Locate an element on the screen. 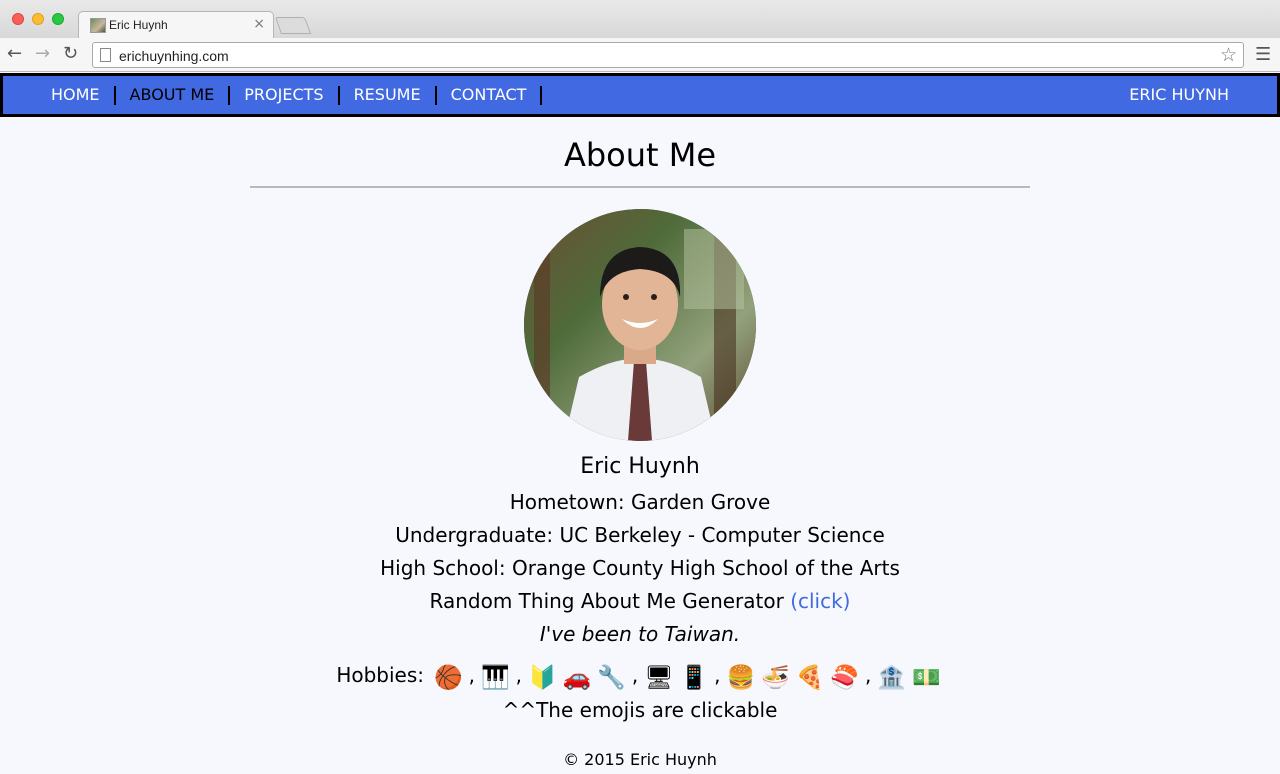 This screenshot has height=774, width=1280. page-icon is located at coordinates (105, 55).